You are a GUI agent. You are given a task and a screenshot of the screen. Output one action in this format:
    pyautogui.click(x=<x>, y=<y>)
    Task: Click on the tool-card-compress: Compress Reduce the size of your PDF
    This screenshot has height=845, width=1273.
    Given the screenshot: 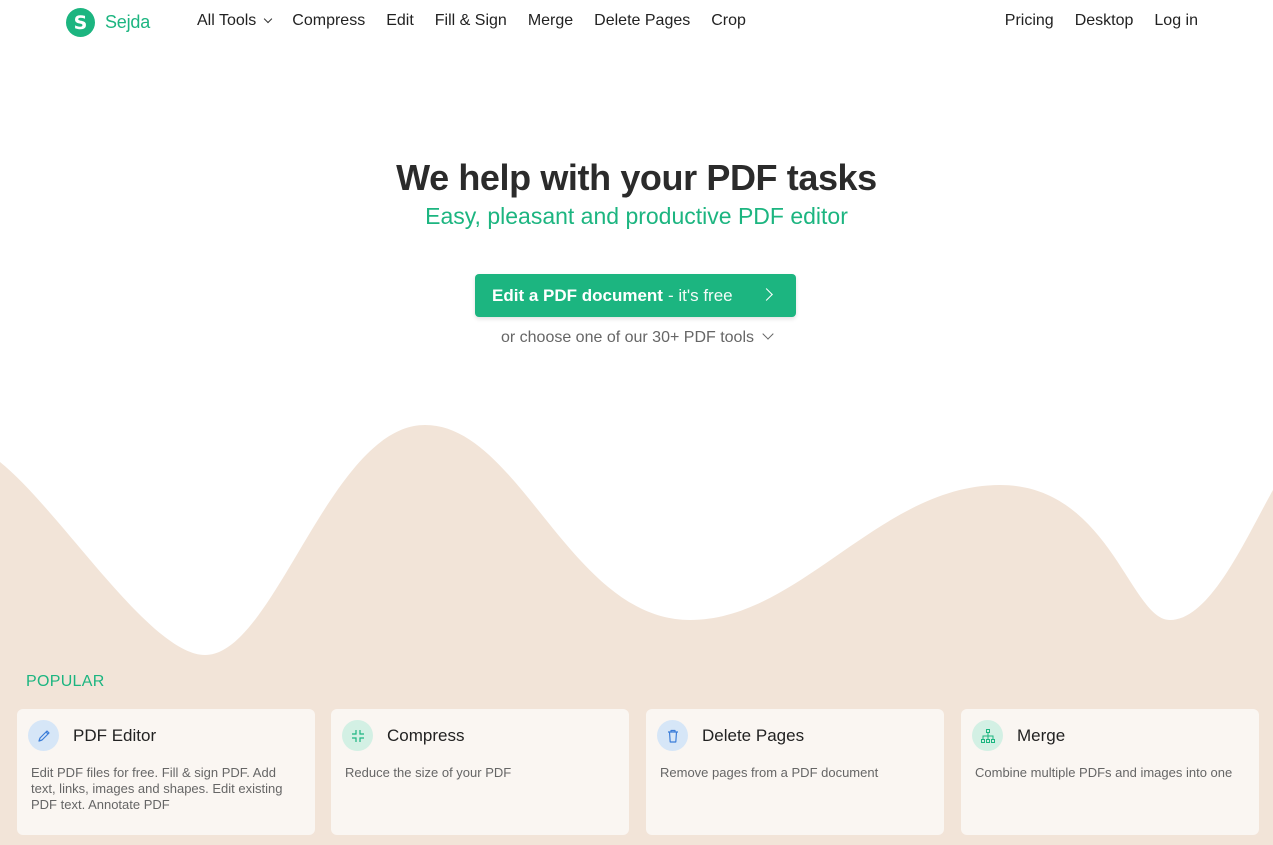 What is the action you would take?
    pyautogui.click(x=480, y=772)
    